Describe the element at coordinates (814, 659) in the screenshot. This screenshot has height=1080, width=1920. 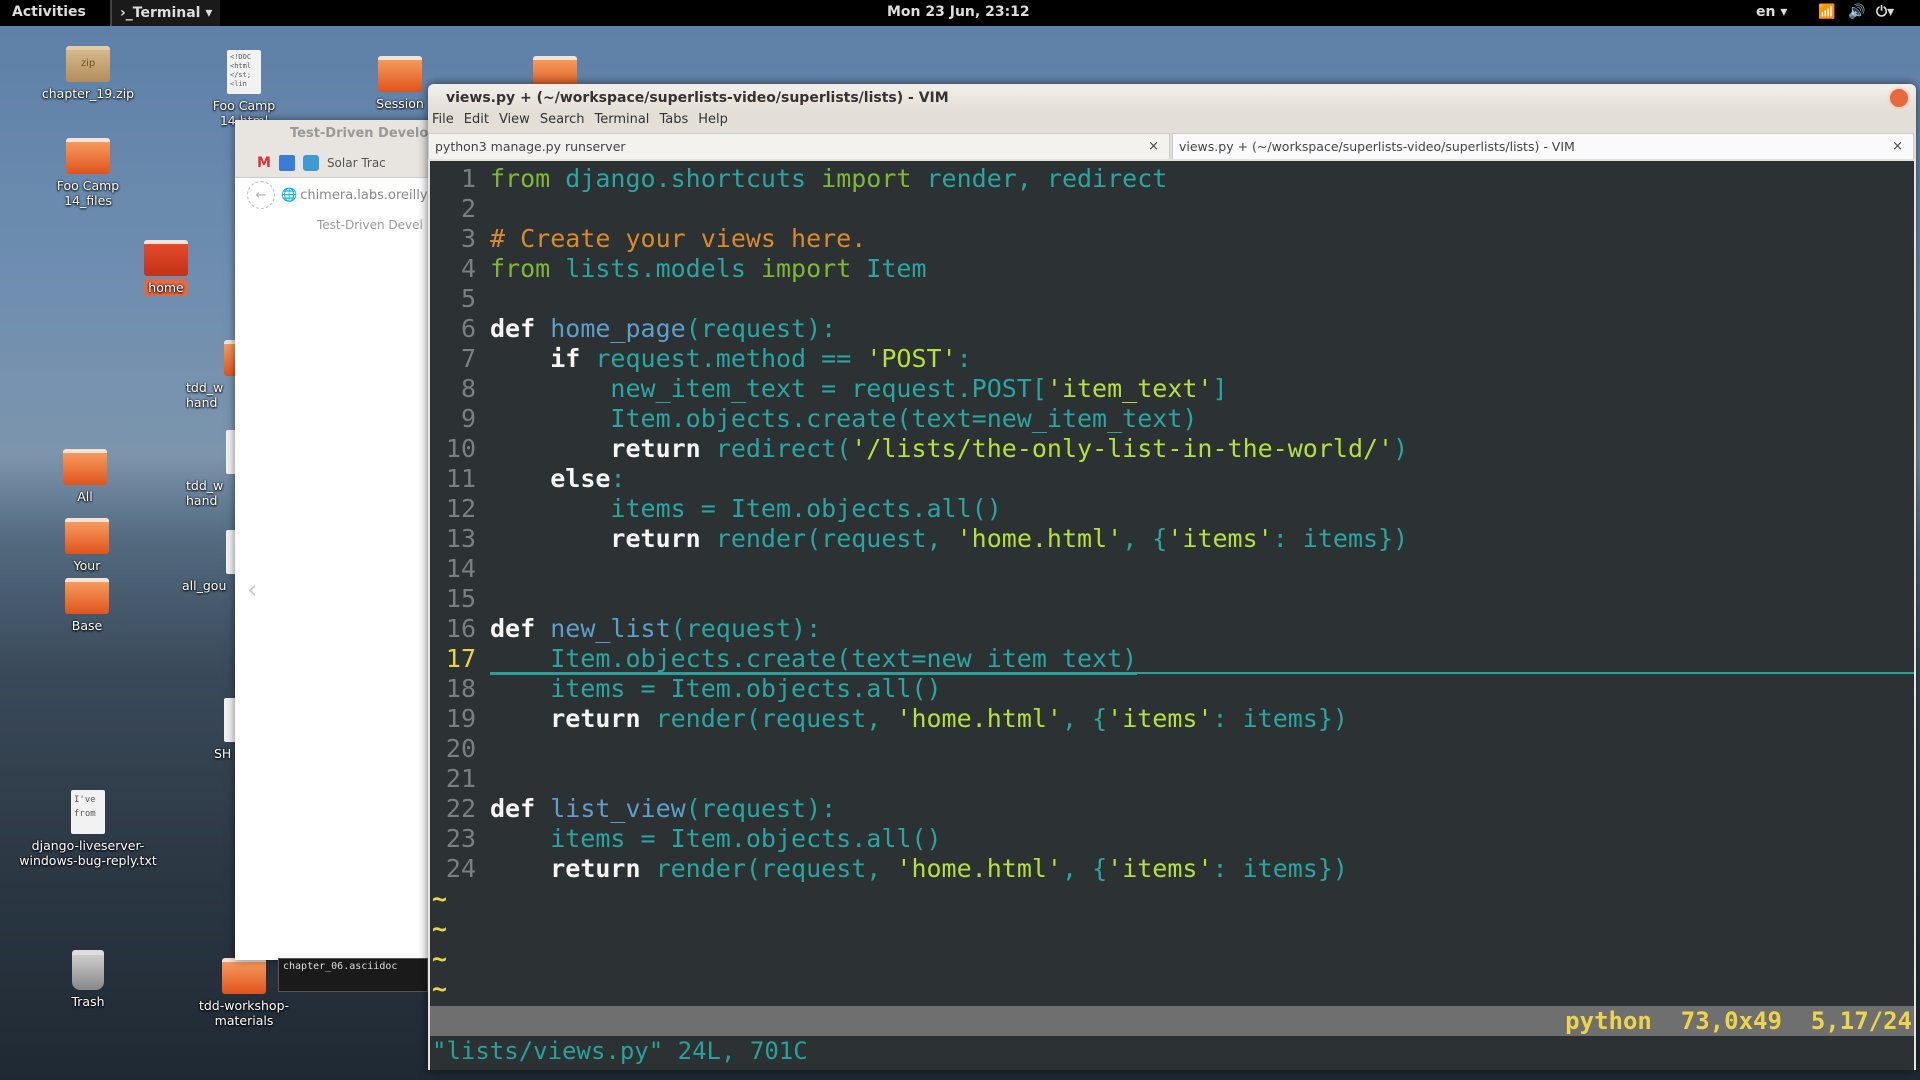
I see `code-text: Item.objects.create(text=new_item_text)` at that location.